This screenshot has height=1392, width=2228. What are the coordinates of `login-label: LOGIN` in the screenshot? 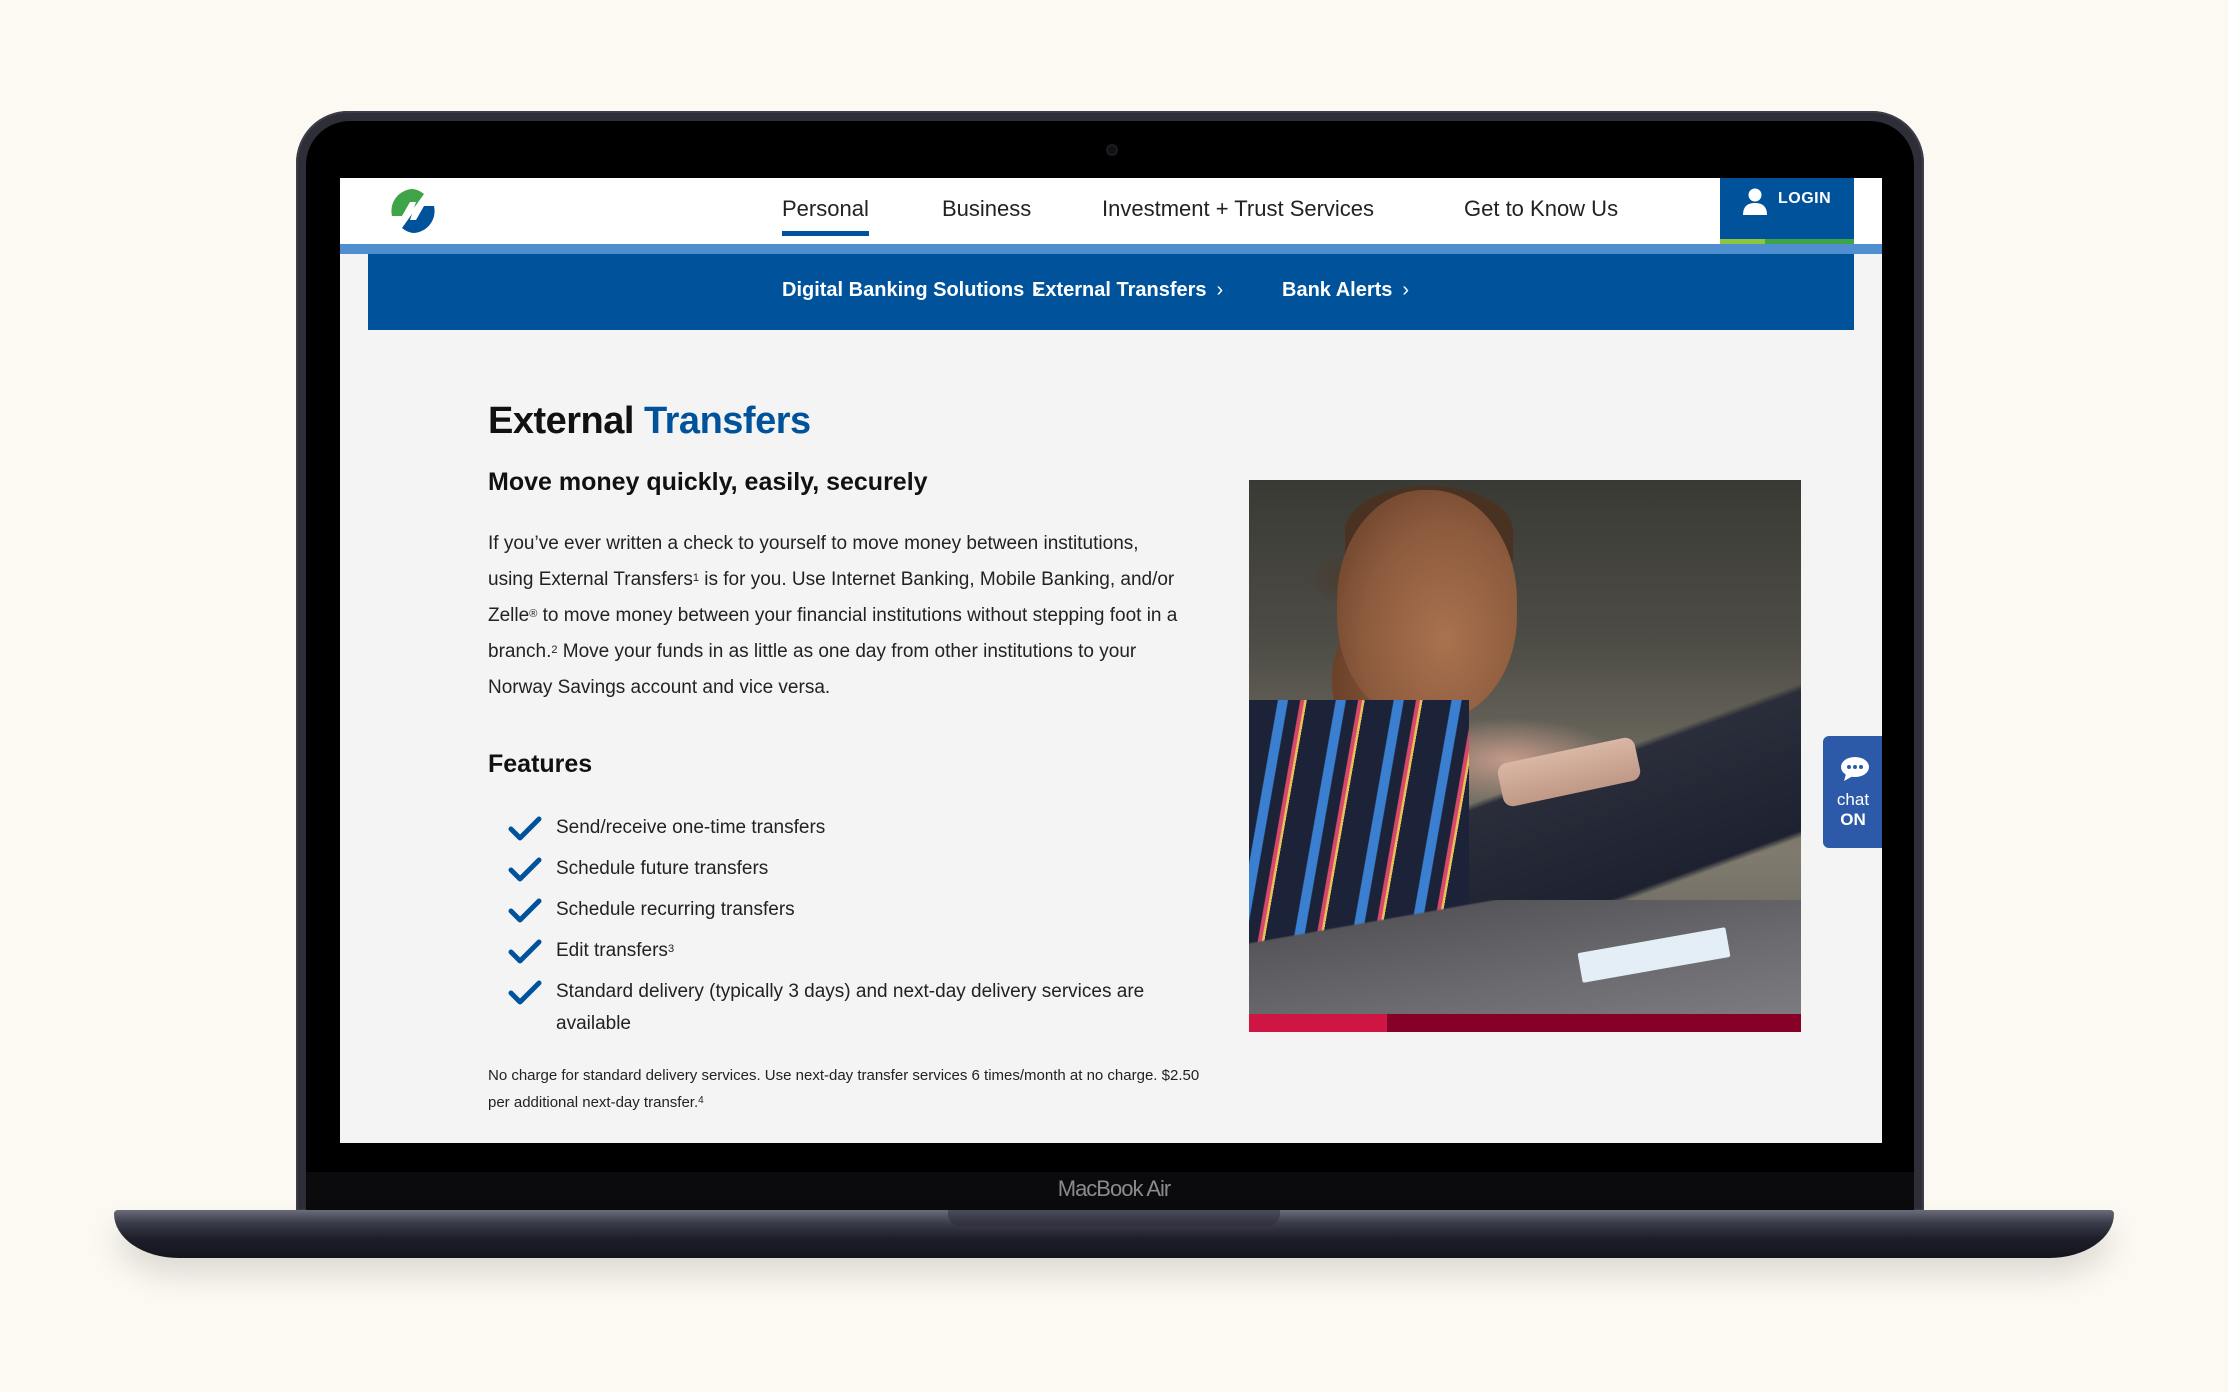 It's located at (1805, 198).